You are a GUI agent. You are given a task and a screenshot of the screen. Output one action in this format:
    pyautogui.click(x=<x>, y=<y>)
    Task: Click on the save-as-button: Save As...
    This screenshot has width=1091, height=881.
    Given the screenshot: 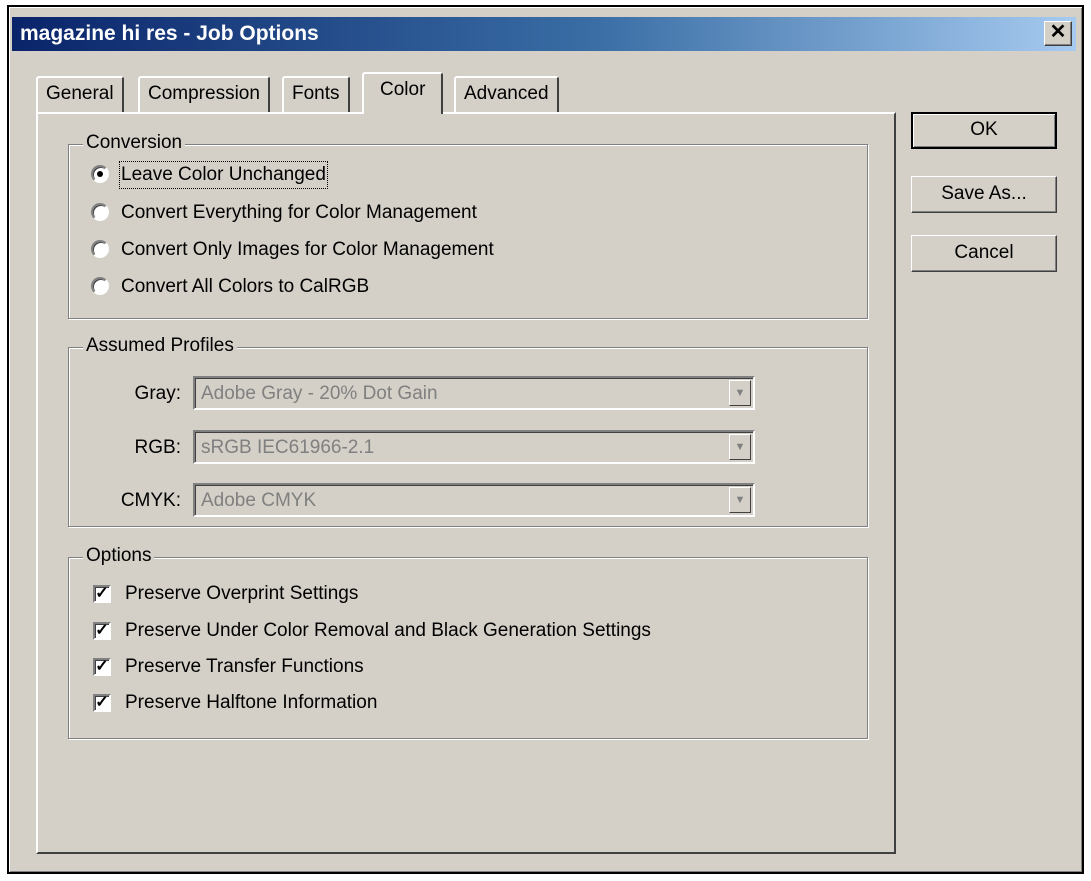 What is the action you would take?
    pyautogui.click(x=984, y=194)
    